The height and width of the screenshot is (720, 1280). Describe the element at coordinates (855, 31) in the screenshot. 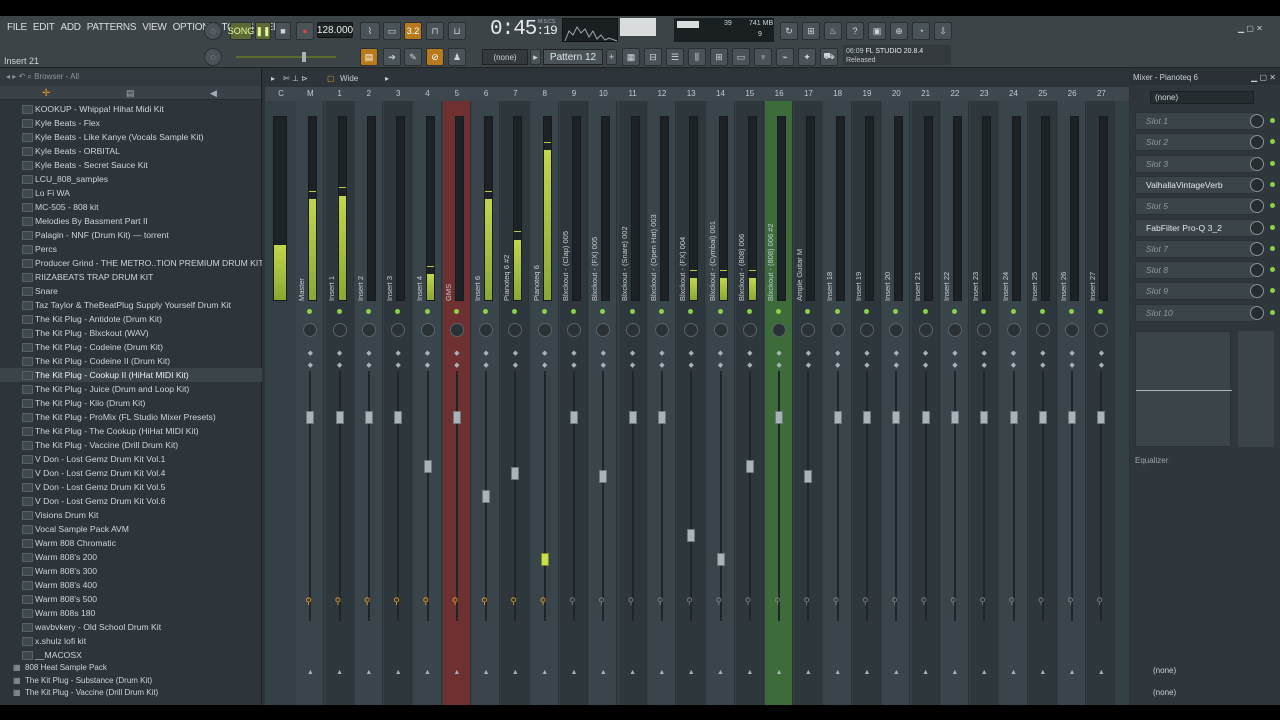

I see `help-icon: ?` at that location.